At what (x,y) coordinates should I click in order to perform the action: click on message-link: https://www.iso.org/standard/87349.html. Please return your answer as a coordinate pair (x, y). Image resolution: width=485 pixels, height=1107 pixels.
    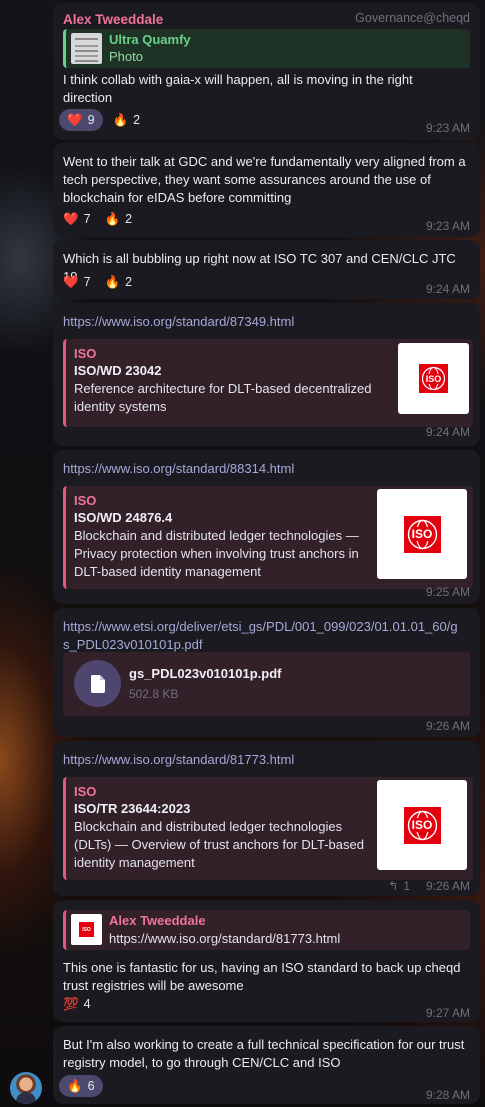
    Looking at the image, I should click on (266, 322).